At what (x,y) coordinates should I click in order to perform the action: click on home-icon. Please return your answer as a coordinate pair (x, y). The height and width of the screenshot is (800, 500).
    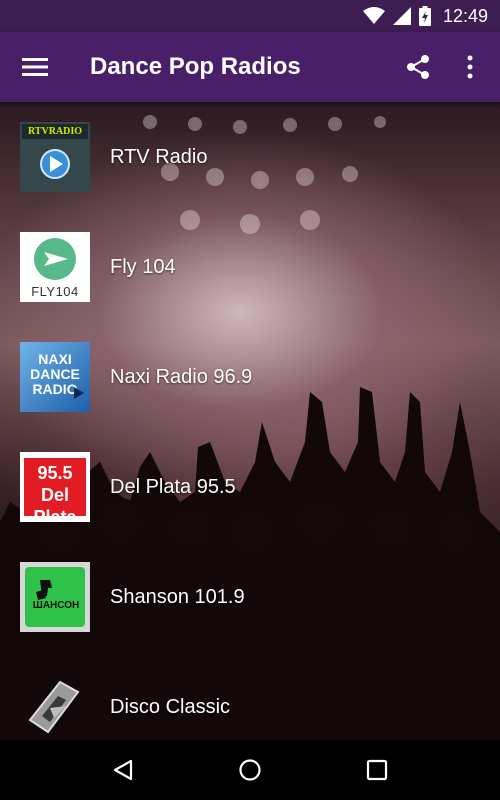
    Looking at the image, I should click on (250, 770).